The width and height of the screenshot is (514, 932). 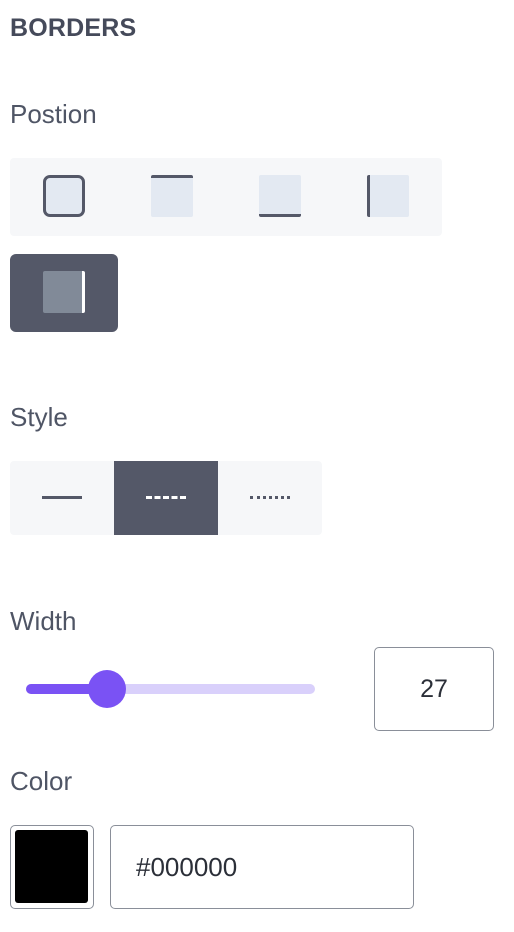 I want to click on border-right-icon, so click(x=64, y=292).